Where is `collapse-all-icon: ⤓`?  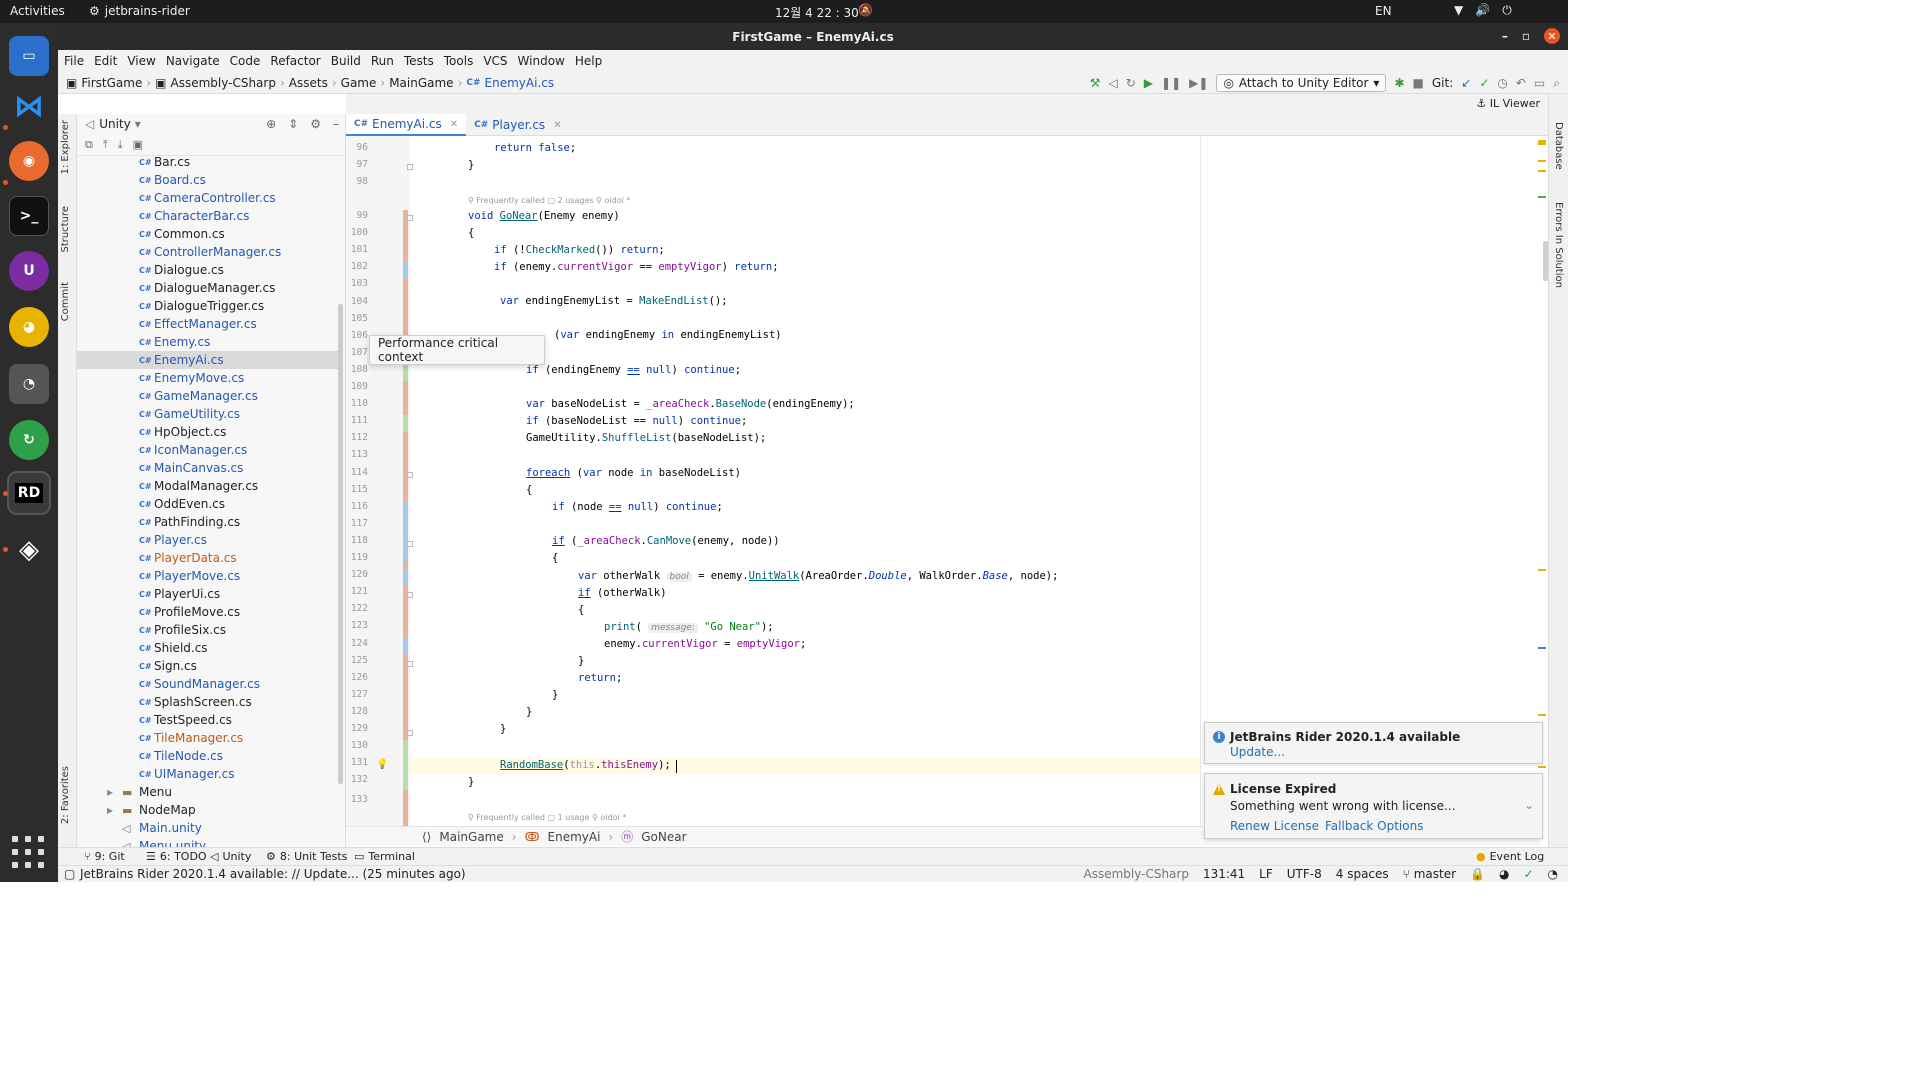
collapse-all-icon: ⤓ is located at coordinates (120, 145).